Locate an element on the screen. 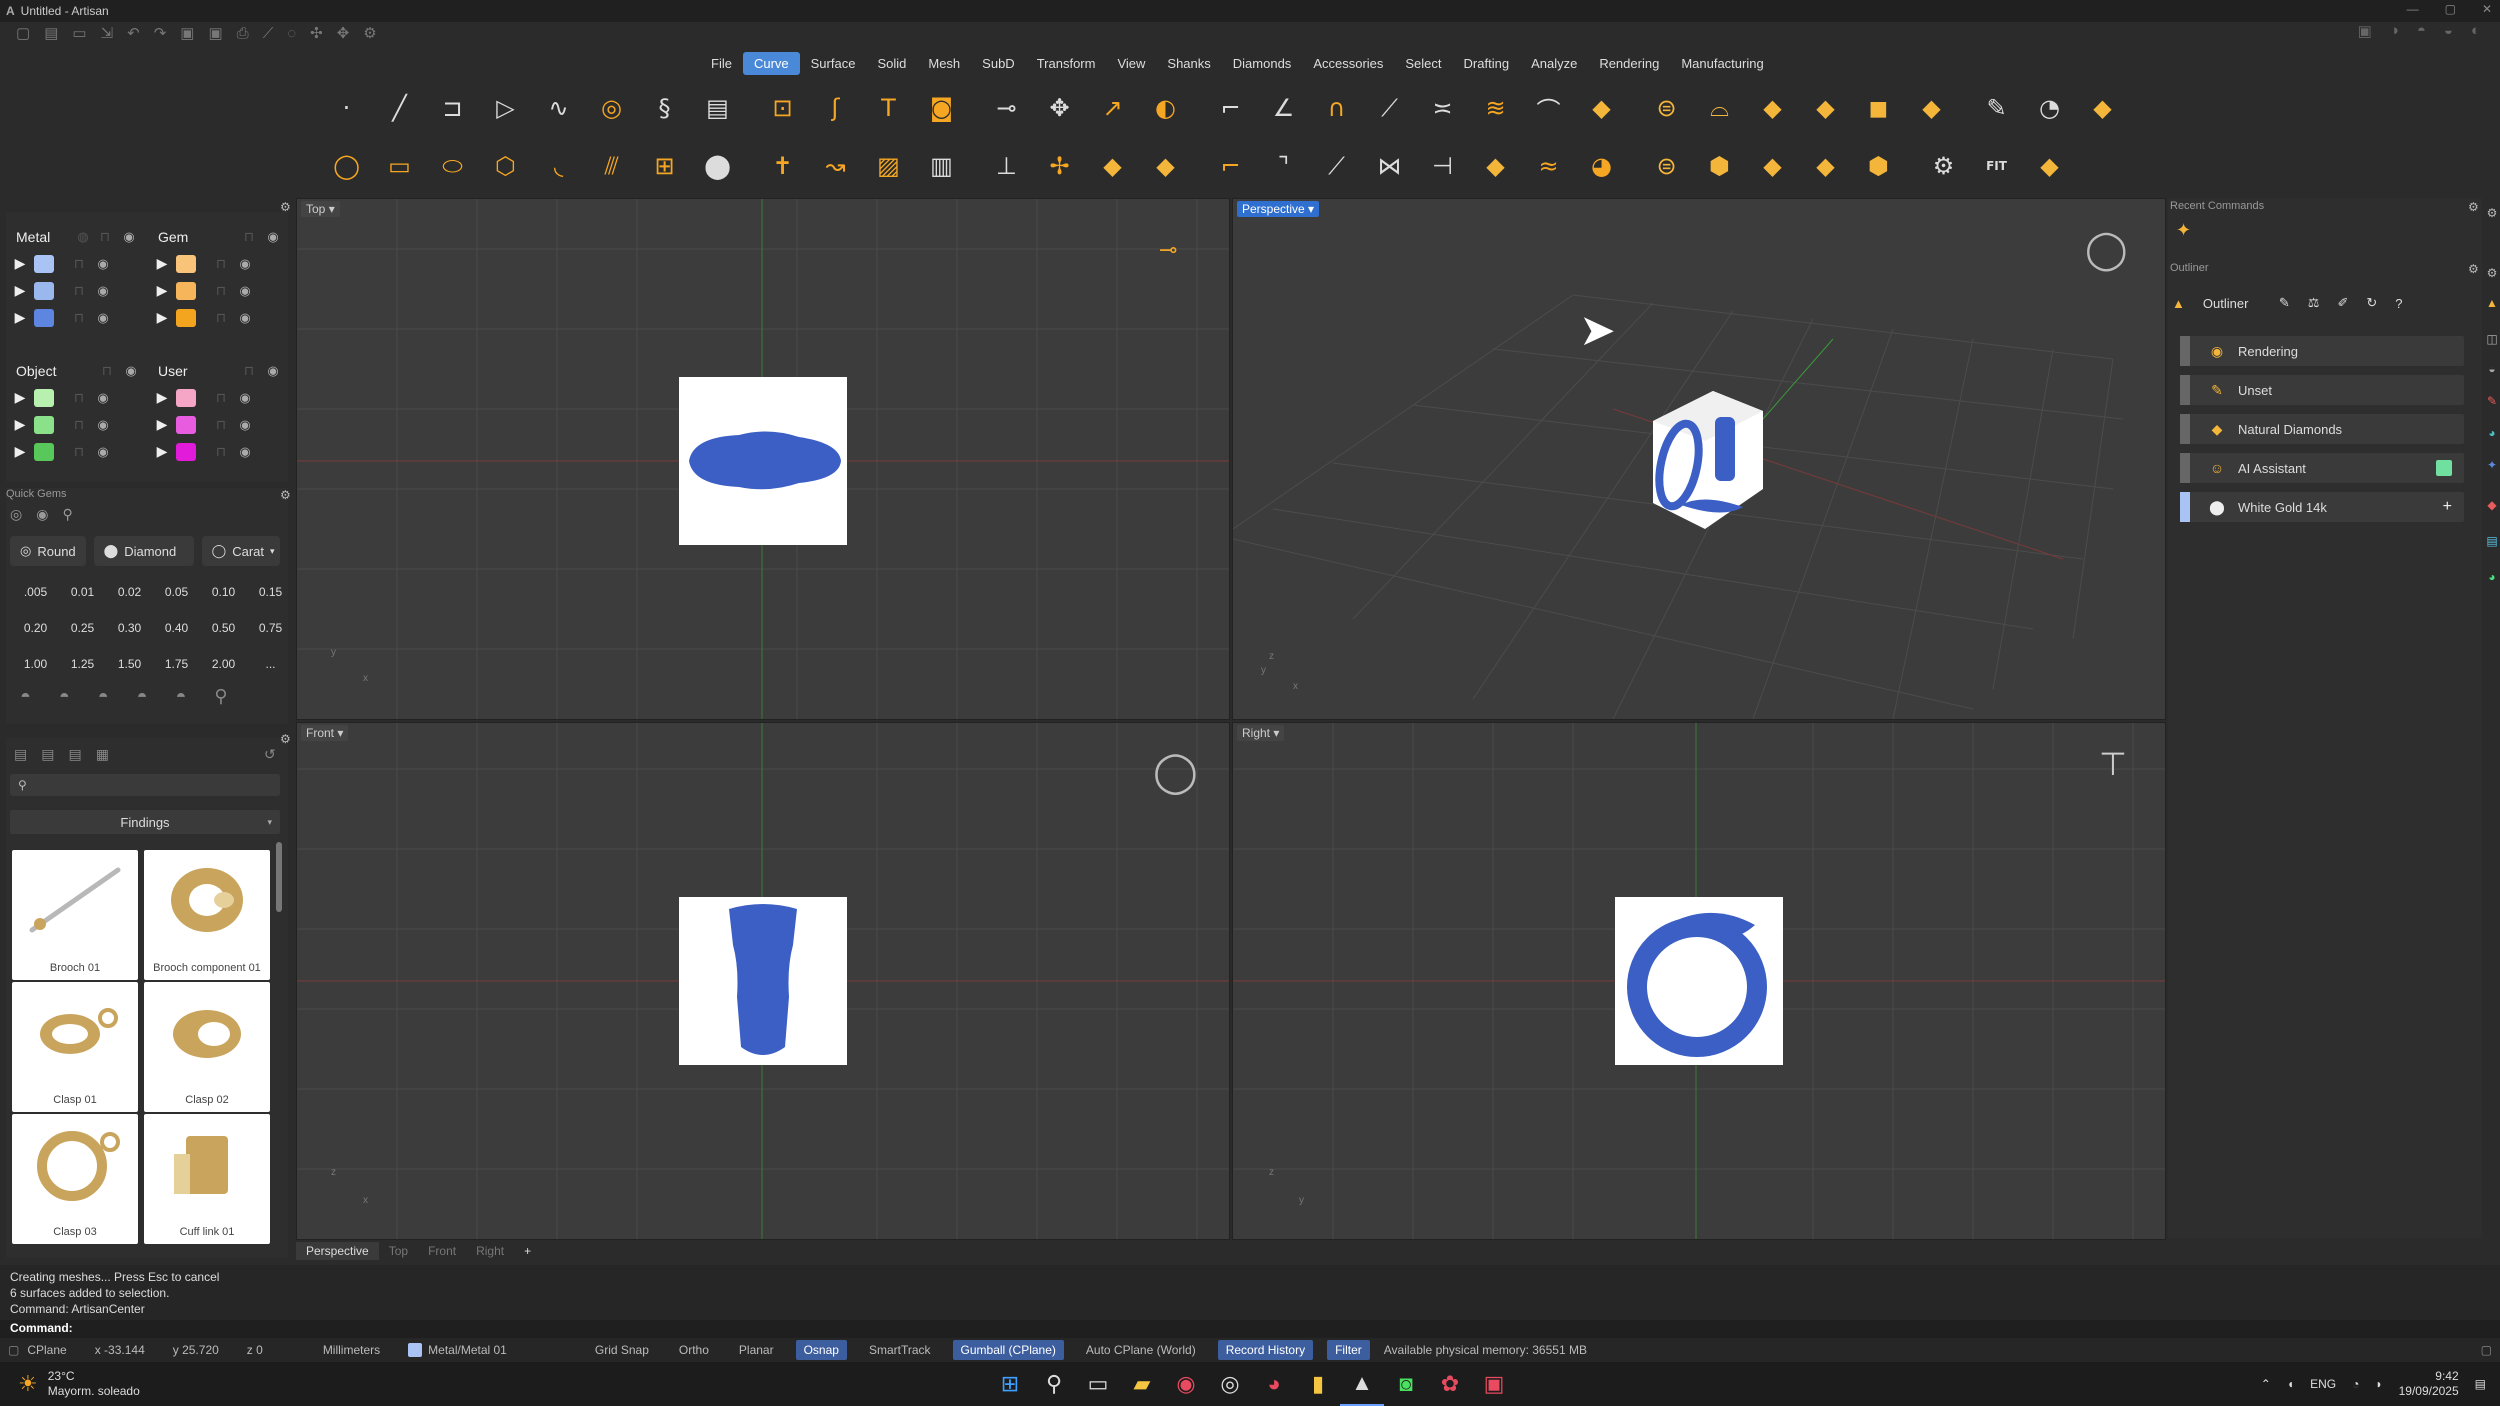 The image size is (2500, 1406). balance-icon: ⚖ is located at coordinates (2314, 303).